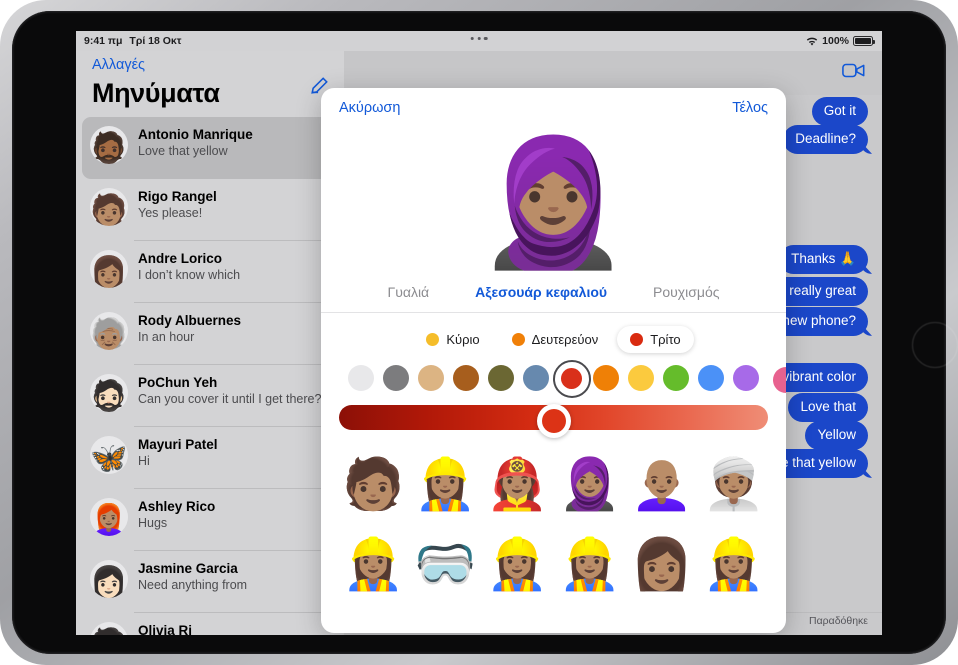 Image resolution: width=958 pixels, height=665 pixels. I want to click on color-swatch-row, so click(553, 379).